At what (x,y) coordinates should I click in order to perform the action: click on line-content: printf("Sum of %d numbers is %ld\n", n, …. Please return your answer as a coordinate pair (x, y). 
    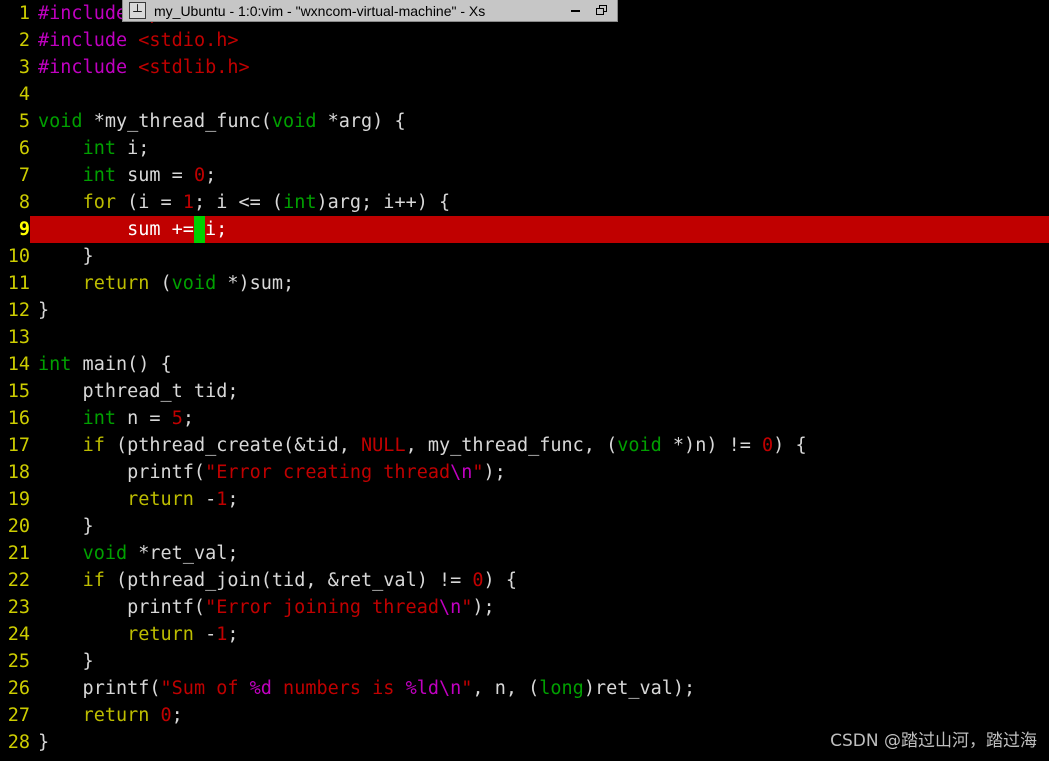
    Looking at the image, I should click on (367, 688).